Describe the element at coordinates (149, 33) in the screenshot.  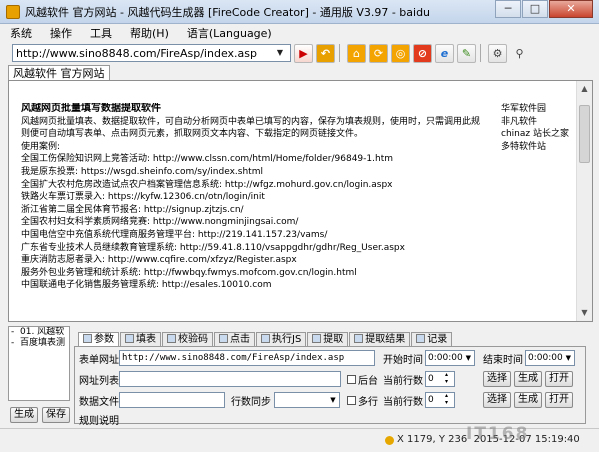
I see `menu-help: 帮助(H)` at that location.